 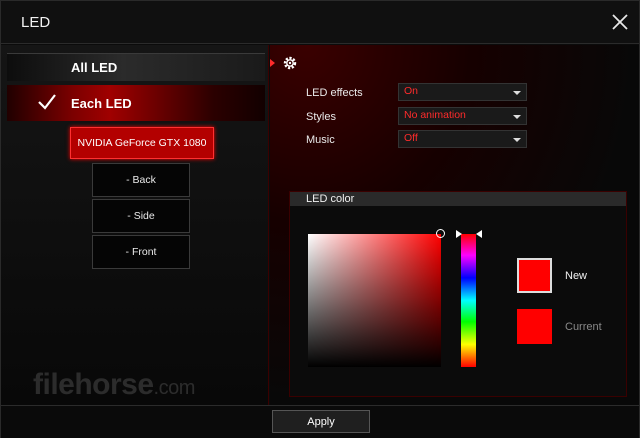 I want to click on watermark-main: filehorse, so click(x=93, y=384).